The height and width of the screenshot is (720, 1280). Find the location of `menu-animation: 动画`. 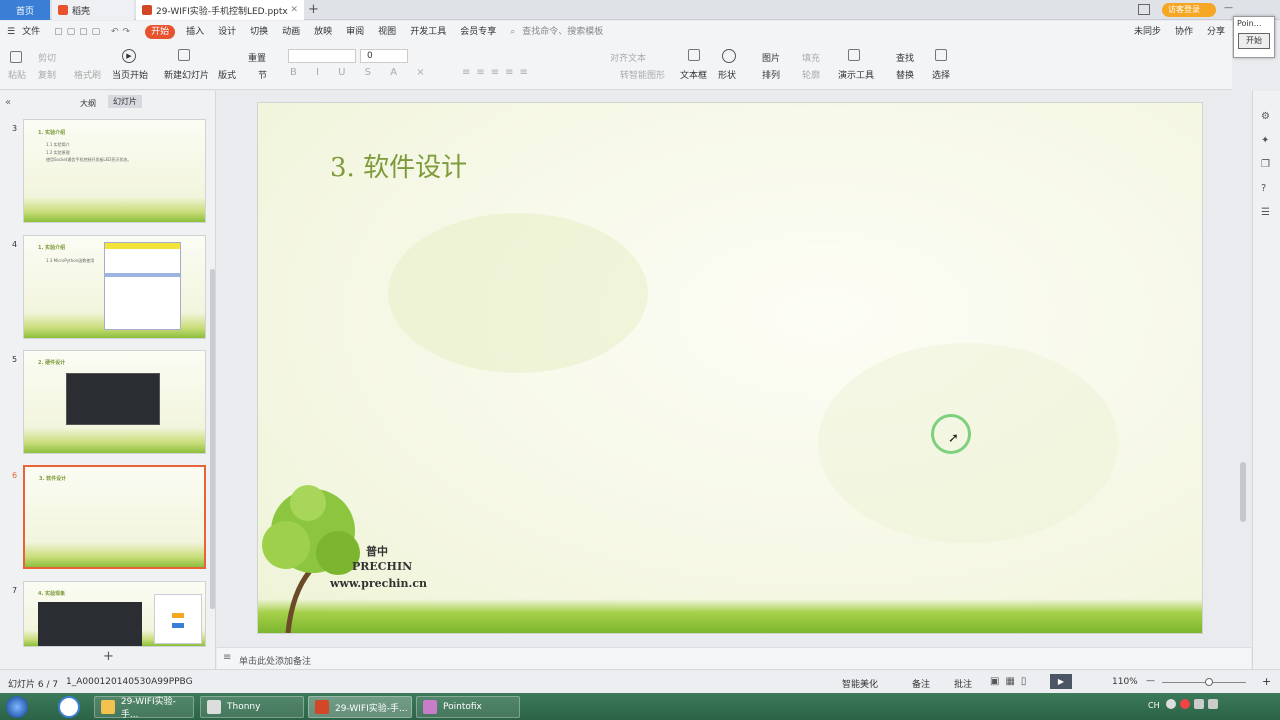

menu-animation: 动画 is located at coordinates (291, 32).